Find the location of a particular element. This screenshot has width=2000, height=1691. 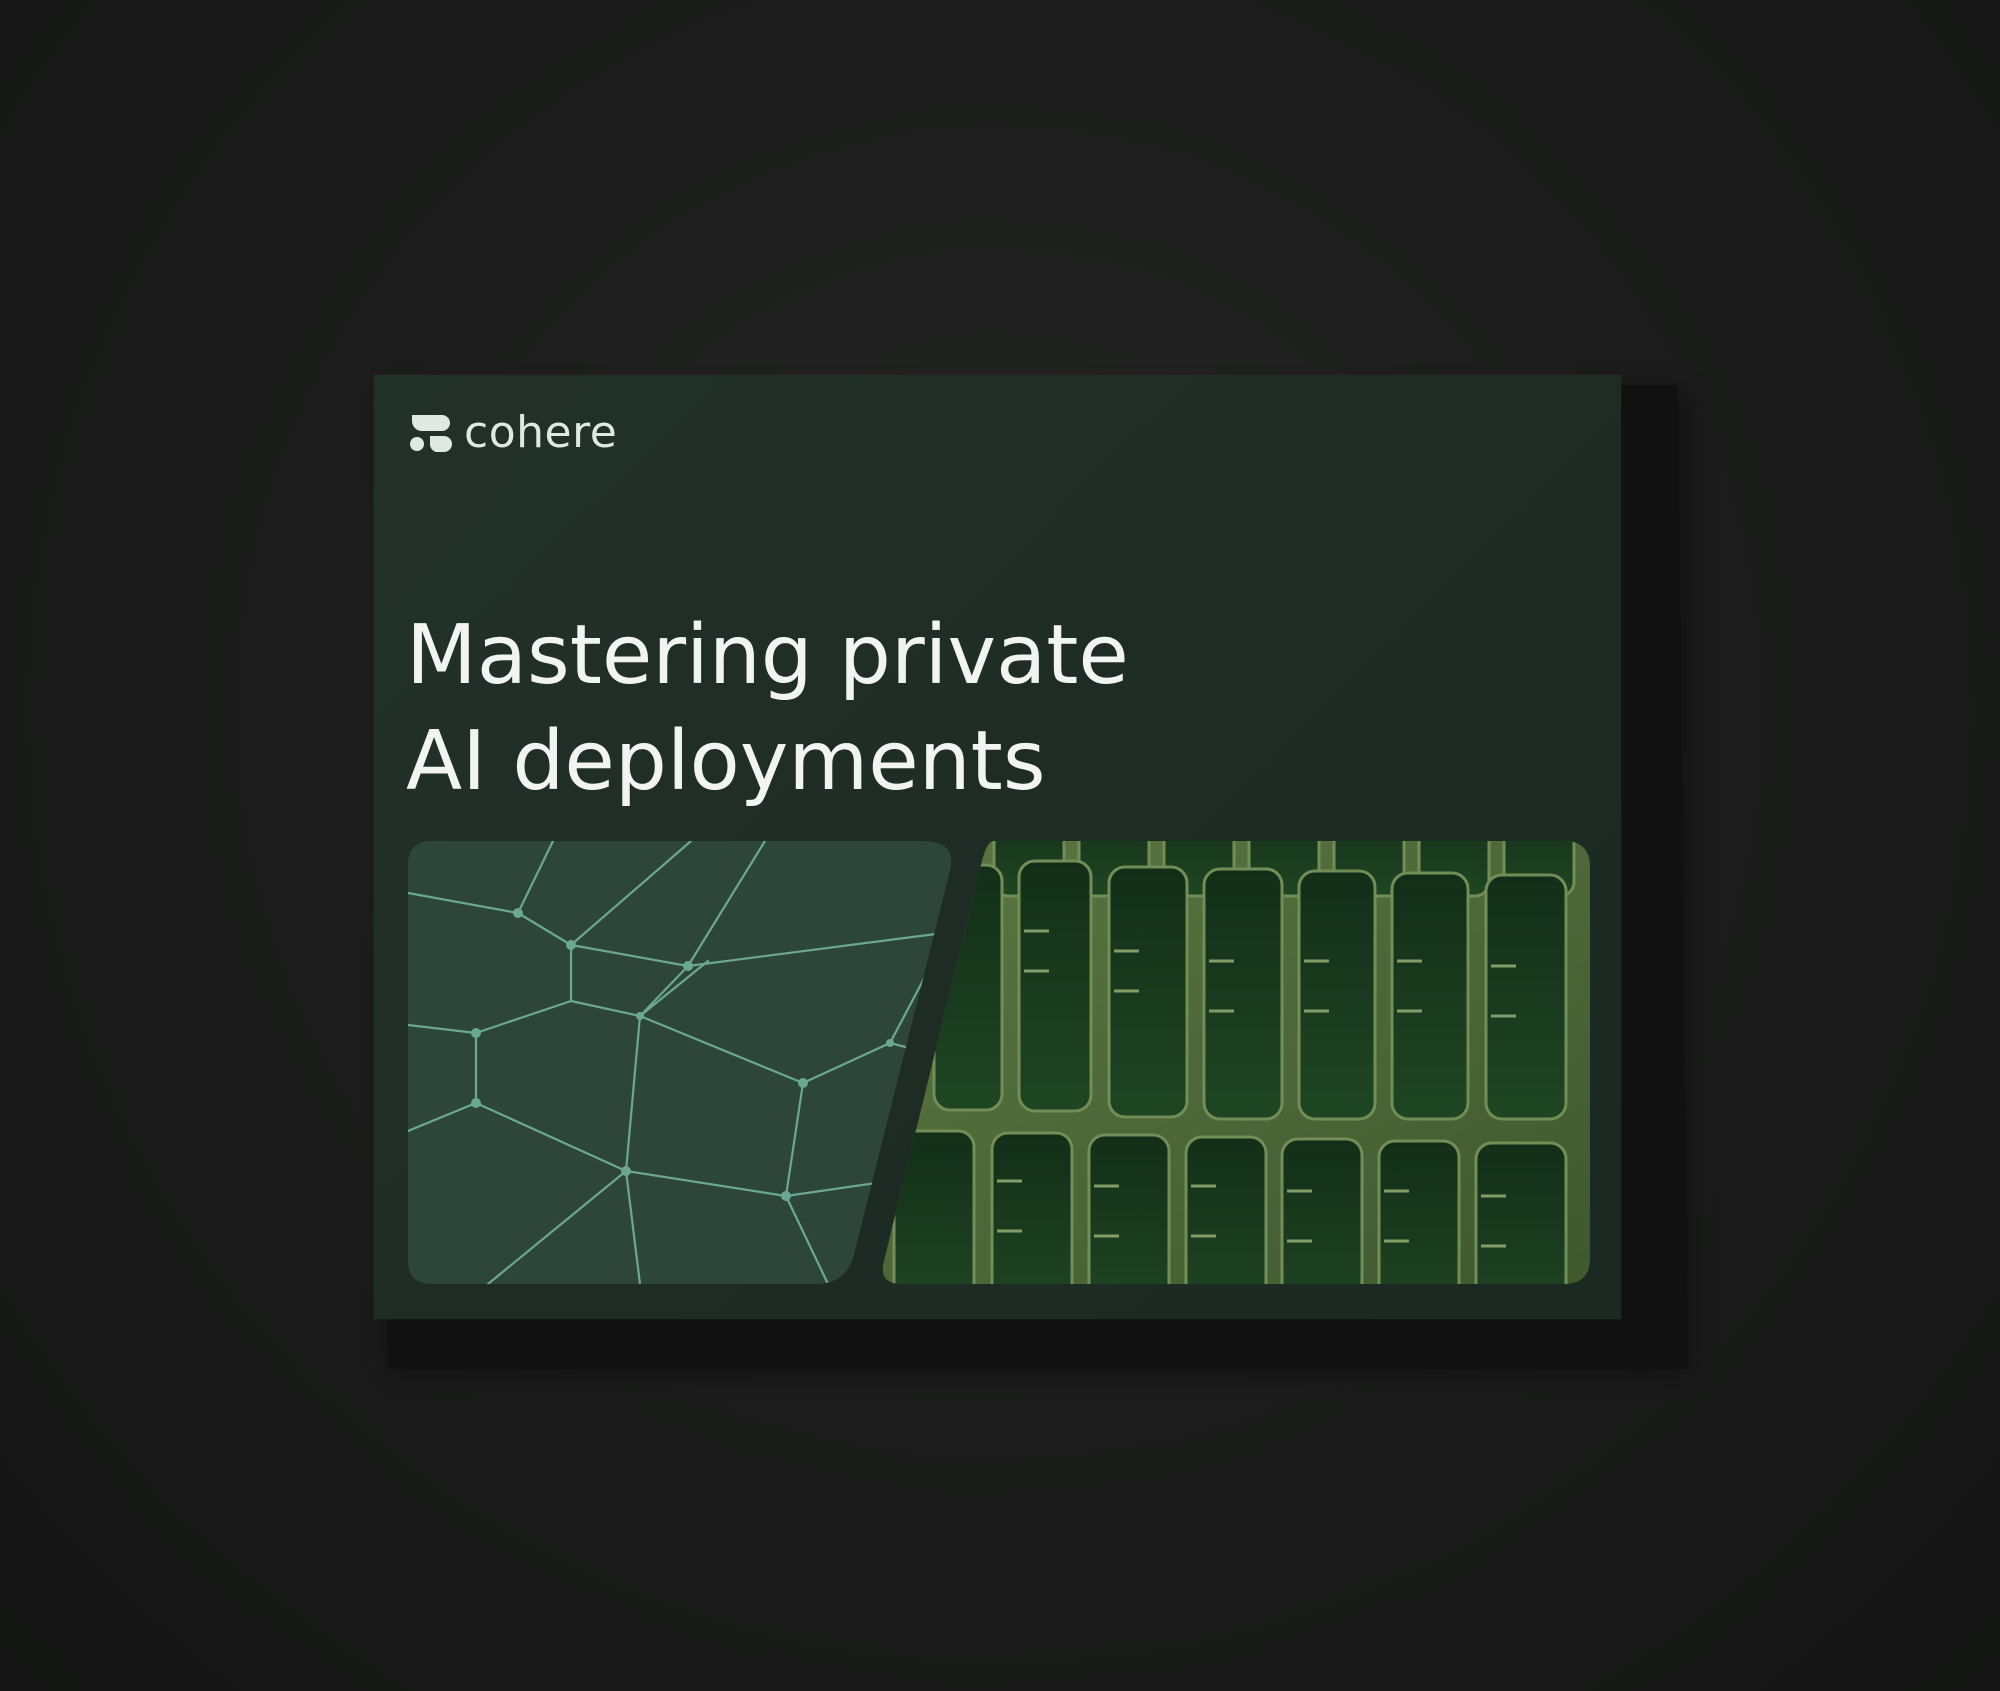

cover-title-line-1: Mastering private is located at coordinates (767, 655).